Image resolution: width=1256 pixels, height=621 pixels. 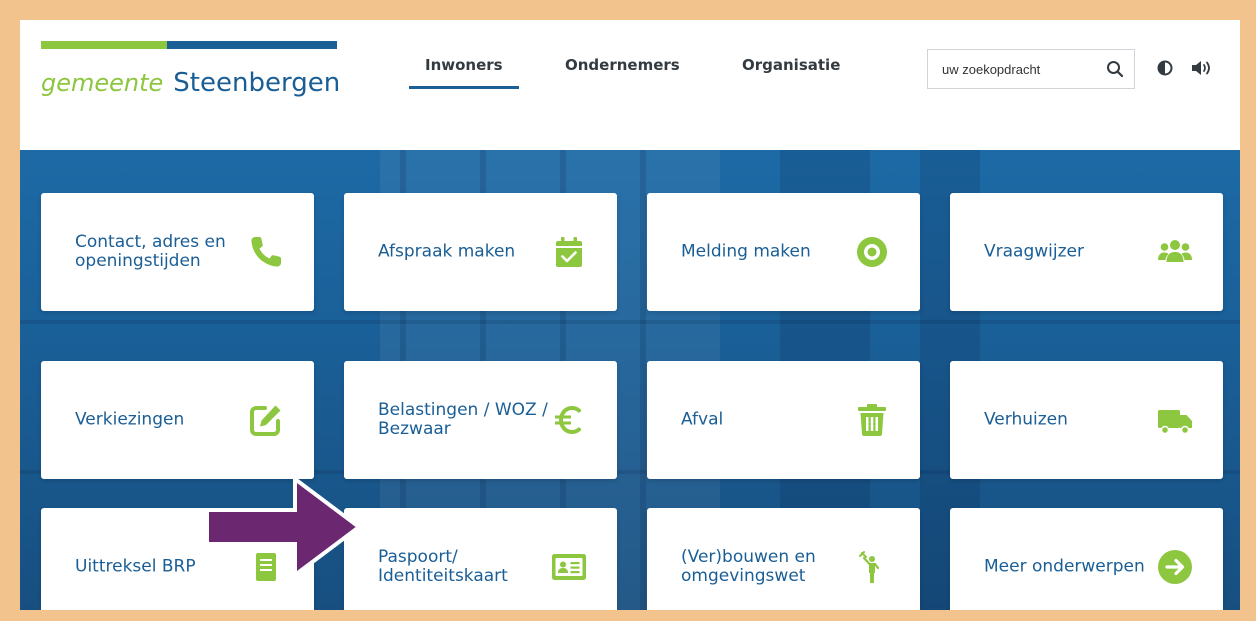 What do you see at coordinates (872, 567) in the screenshot?
I see `builder-icon` at bounding box center [872, 567].